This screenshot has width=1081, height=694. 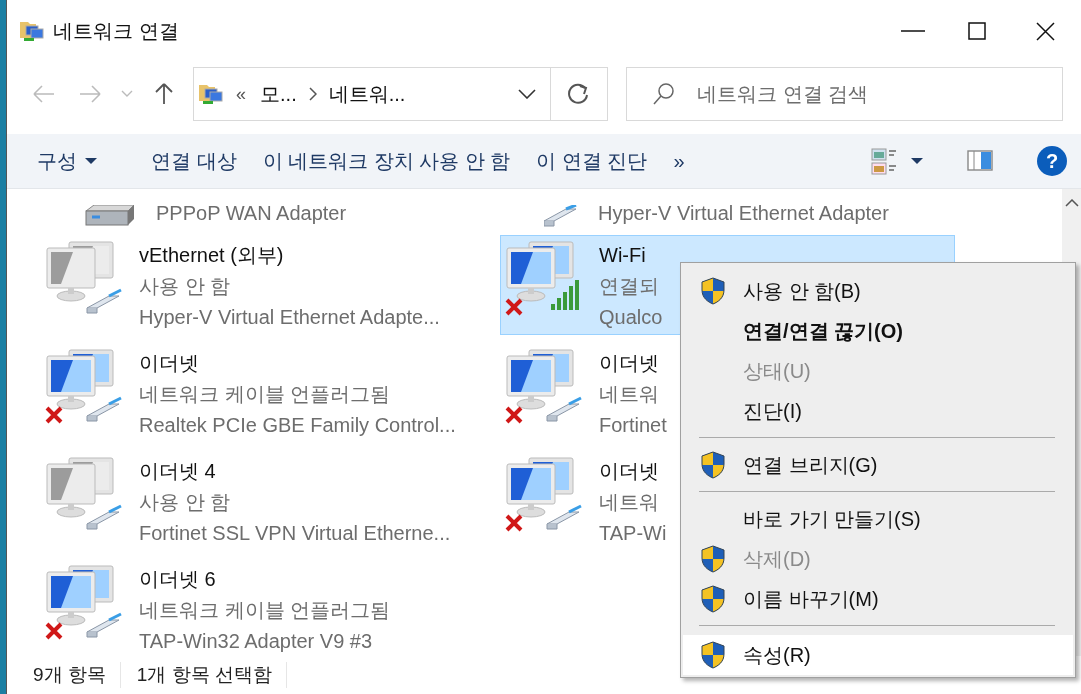 What do you see at coordinates (178, 579) in the screenshot?
I see `adapter-name: 이더넷 6` at bounding box center [178, 579].